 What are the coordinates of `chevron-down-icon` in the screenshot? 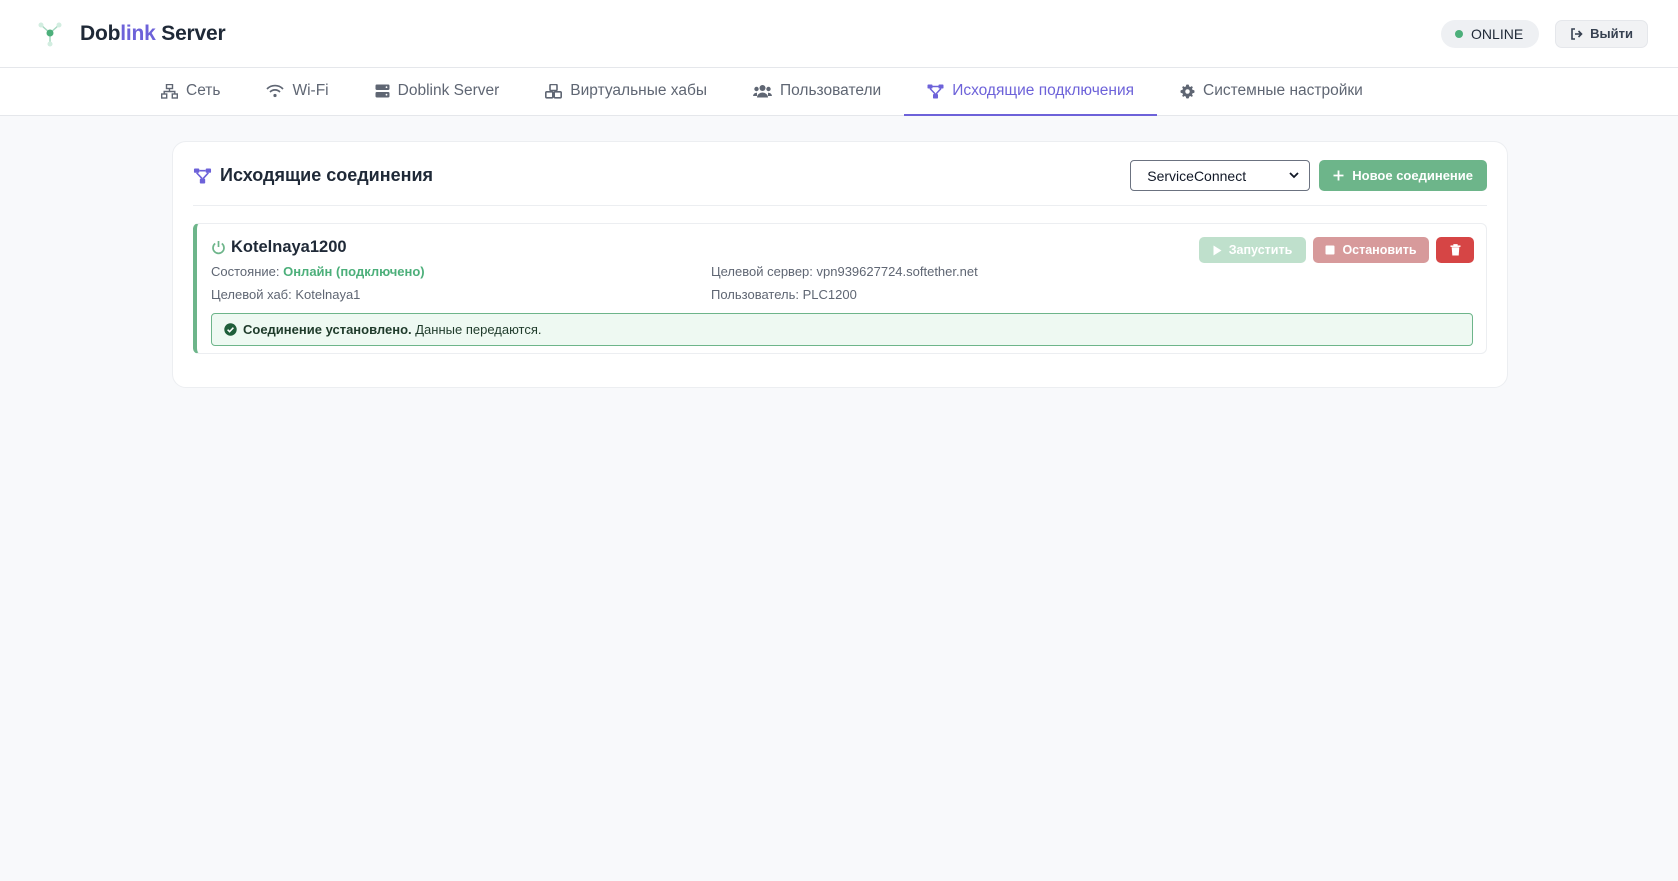 It's located at (1294, 175).